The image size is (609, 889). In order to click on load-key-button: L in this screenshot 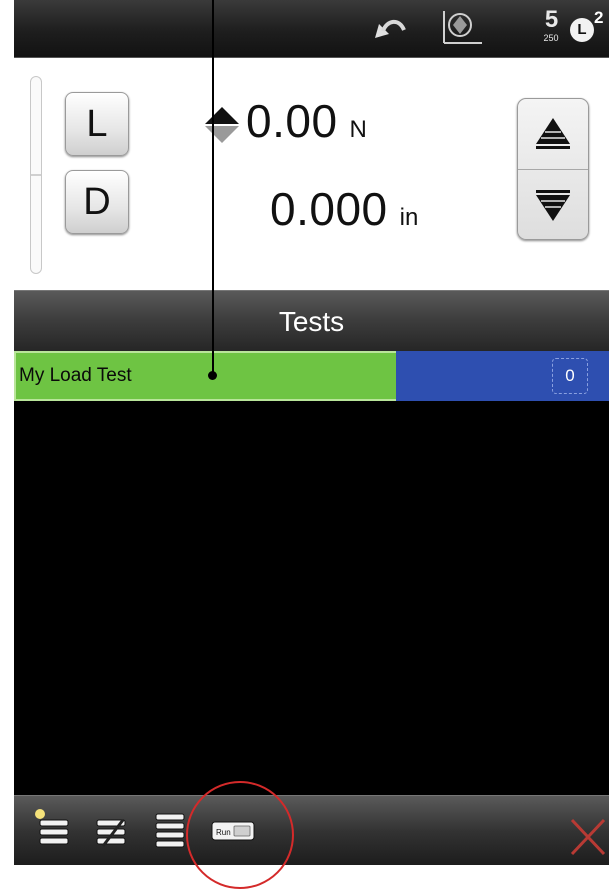, I will do `click(97, 124)`.